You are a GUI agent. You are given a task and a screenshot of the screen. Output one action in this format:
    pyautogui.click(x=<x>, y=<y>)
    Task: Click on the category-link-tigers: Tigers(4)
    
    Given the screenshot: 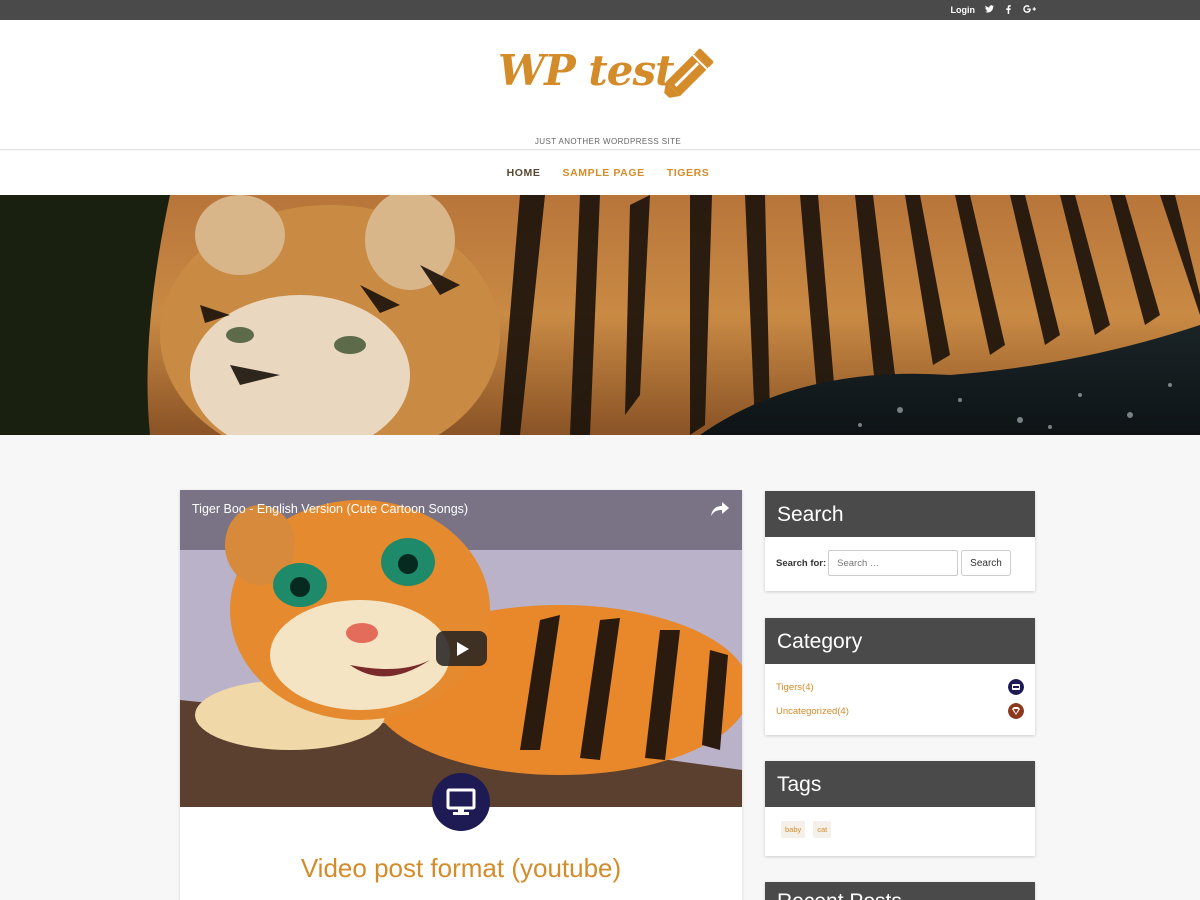 What is the action you would take?
    pyautogui.click(x=795, y=687)
    